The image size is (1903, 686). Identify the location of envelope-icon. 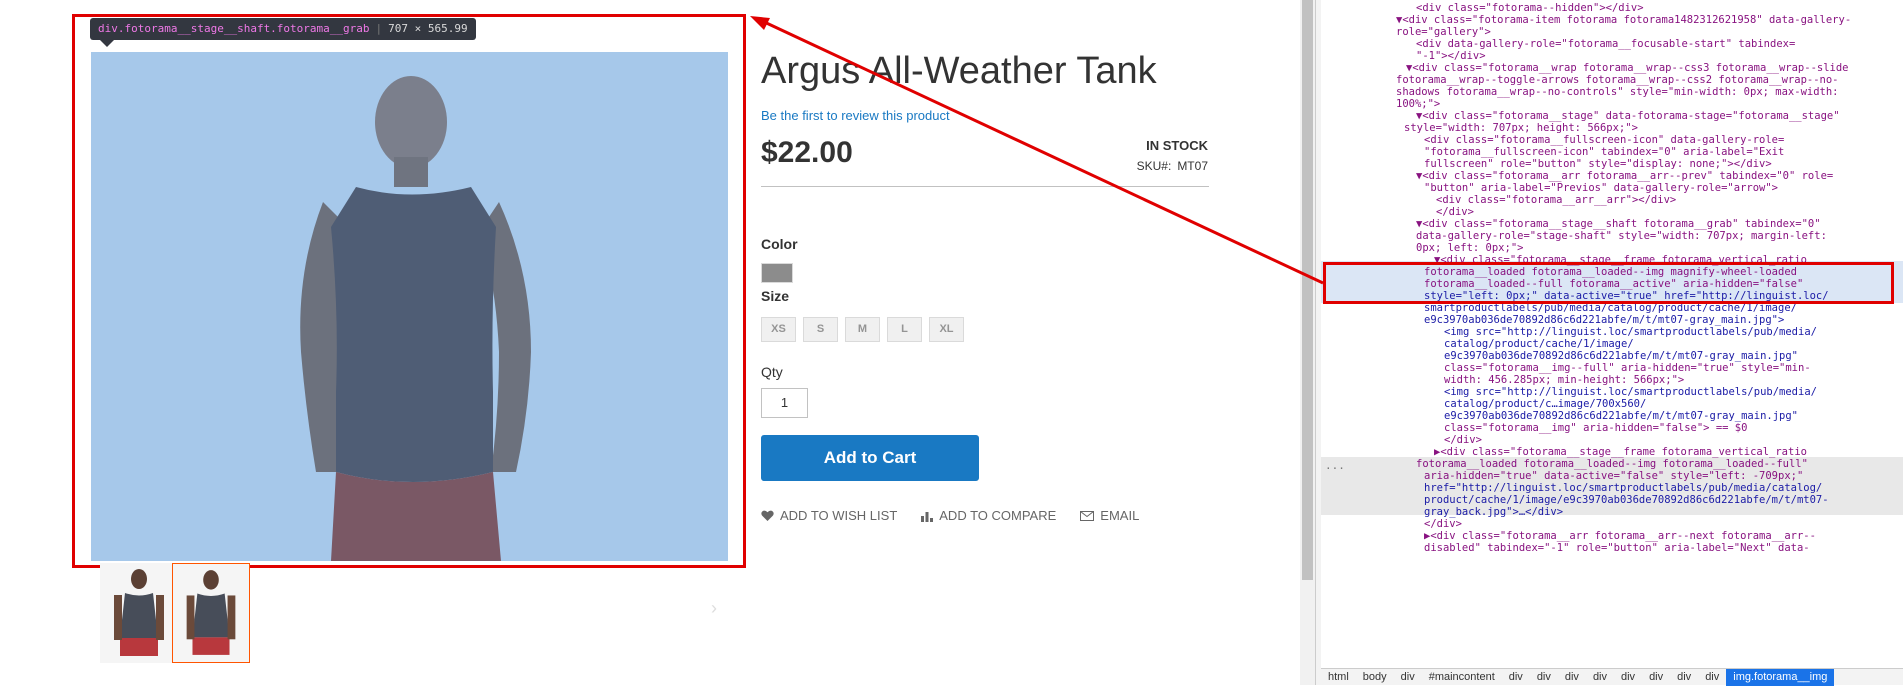
(1087, 515).